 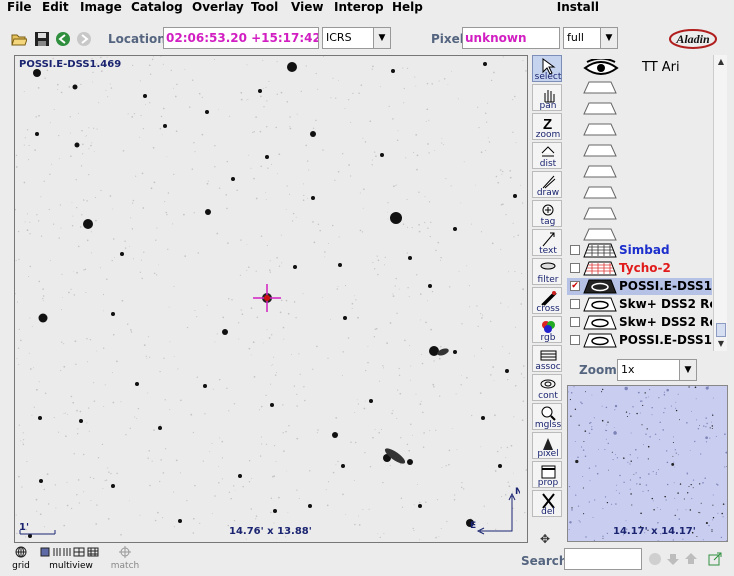 I want to click on layer-row: Tycho-2, so click(x=639, y=268).